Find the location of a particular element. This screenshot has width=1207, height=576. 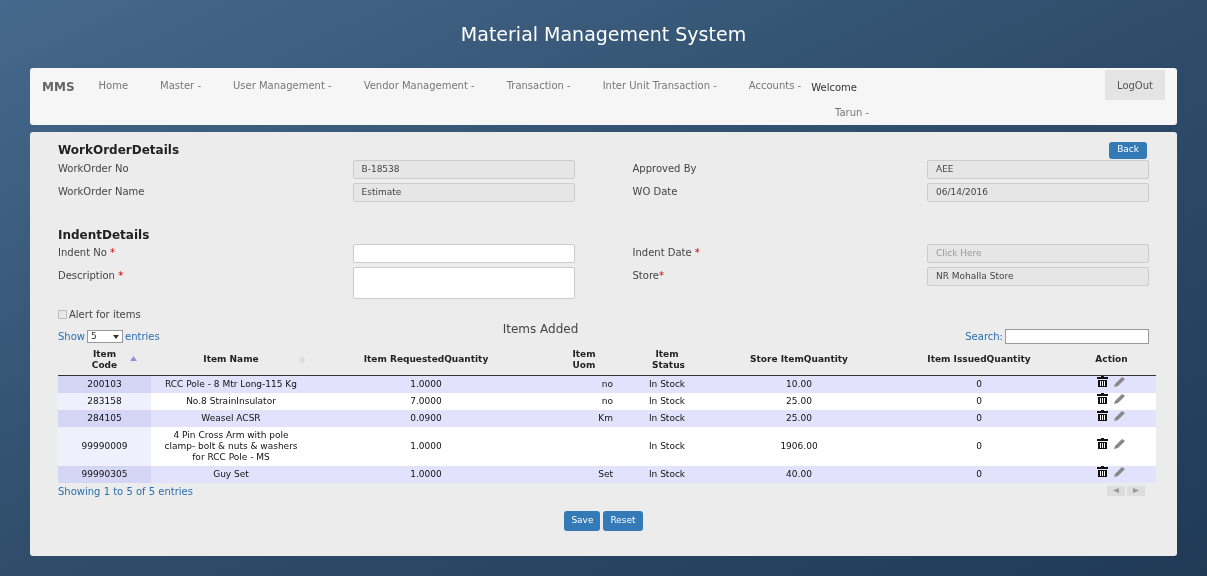

field-label: Indent No * is located at coordinates (86, 253).